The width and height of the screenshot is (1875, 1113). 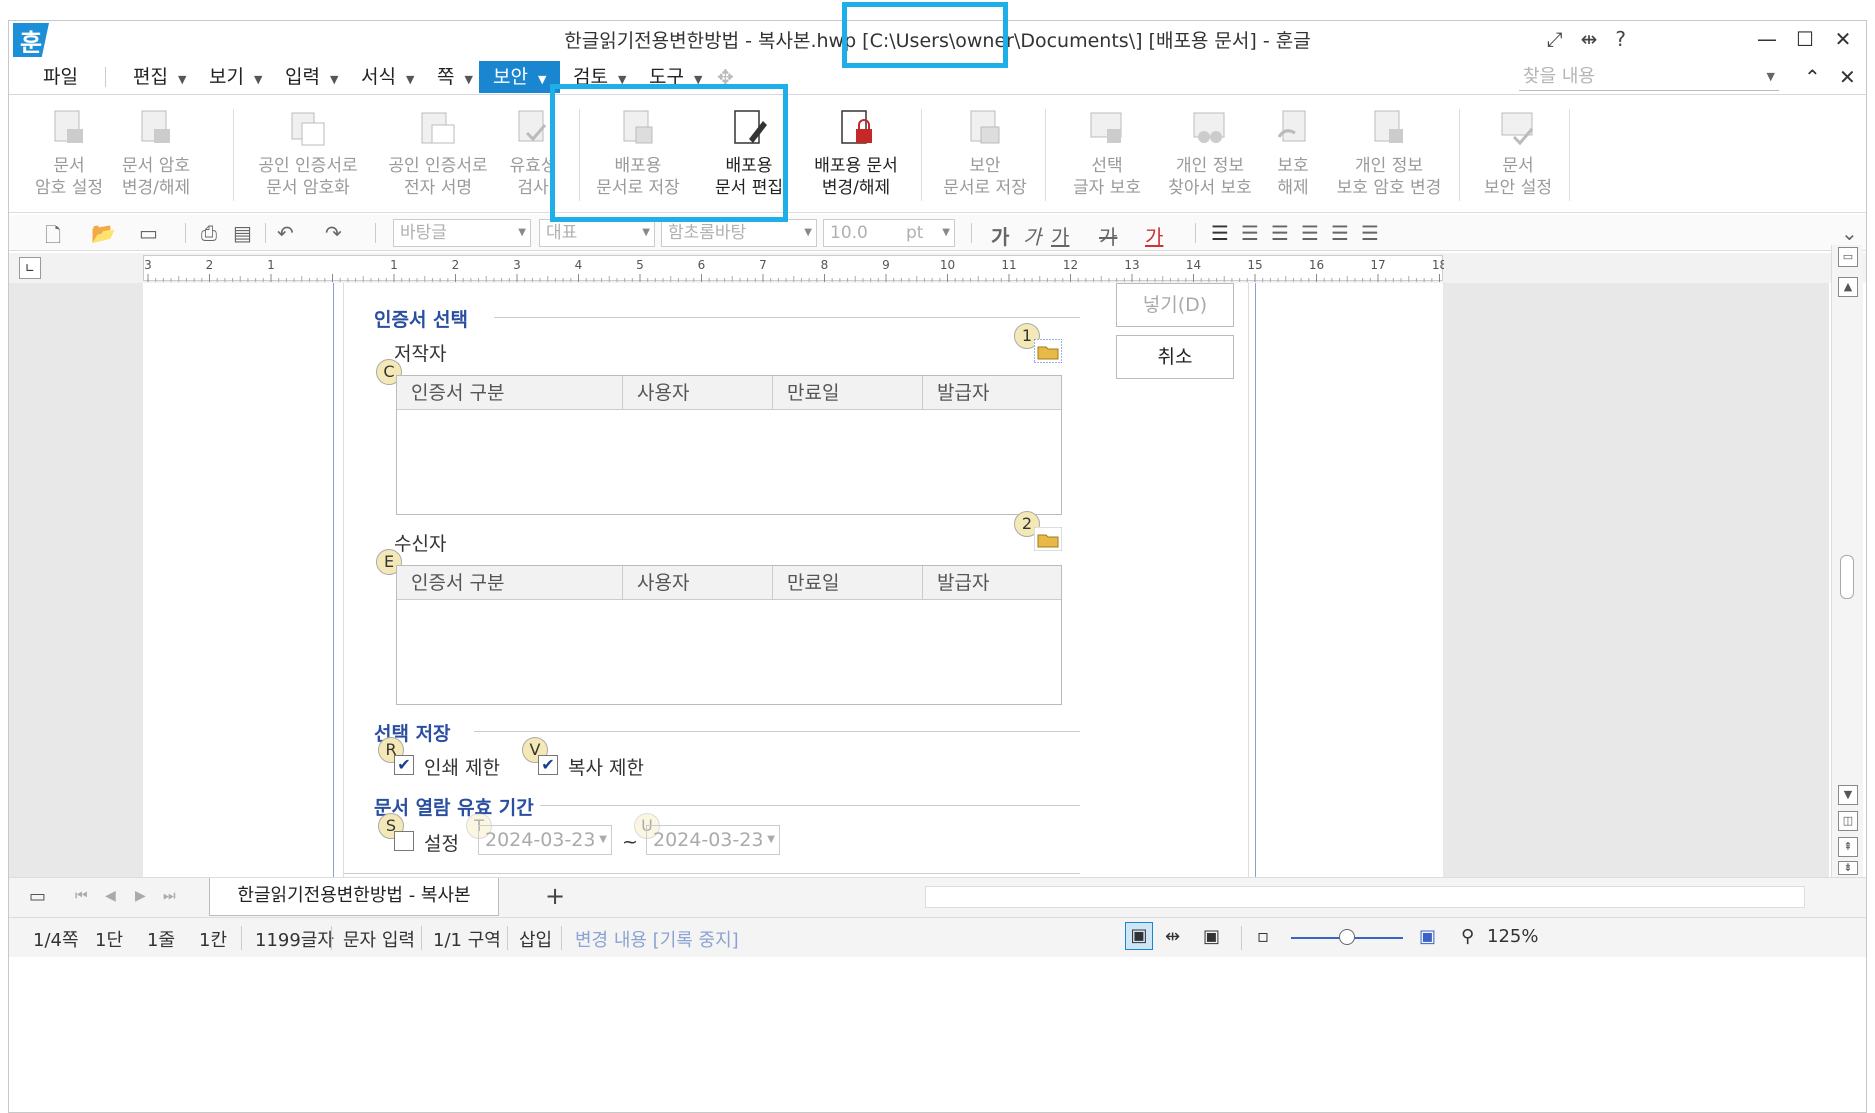 What do you see at coordinates (1175, 357) in the screenshot?
I see `cancel-button: 취소` at bounding box center [1175, 357].